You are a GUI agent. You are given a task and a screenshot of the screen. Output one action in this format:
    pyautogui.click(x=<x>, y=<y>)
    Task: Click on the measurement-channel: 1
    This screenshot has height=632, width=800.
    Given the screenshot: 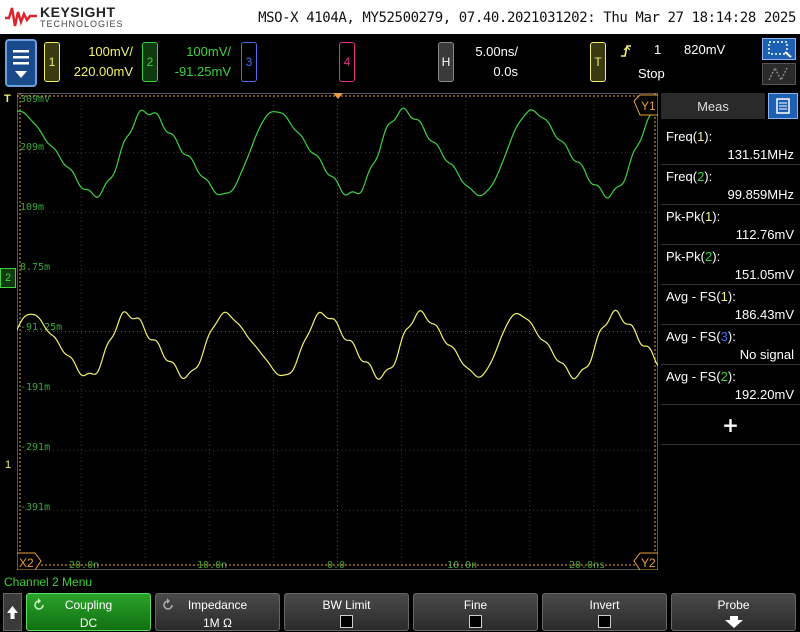 What is the action you would take?
    pyautogui.click(x=724, y=296)
    